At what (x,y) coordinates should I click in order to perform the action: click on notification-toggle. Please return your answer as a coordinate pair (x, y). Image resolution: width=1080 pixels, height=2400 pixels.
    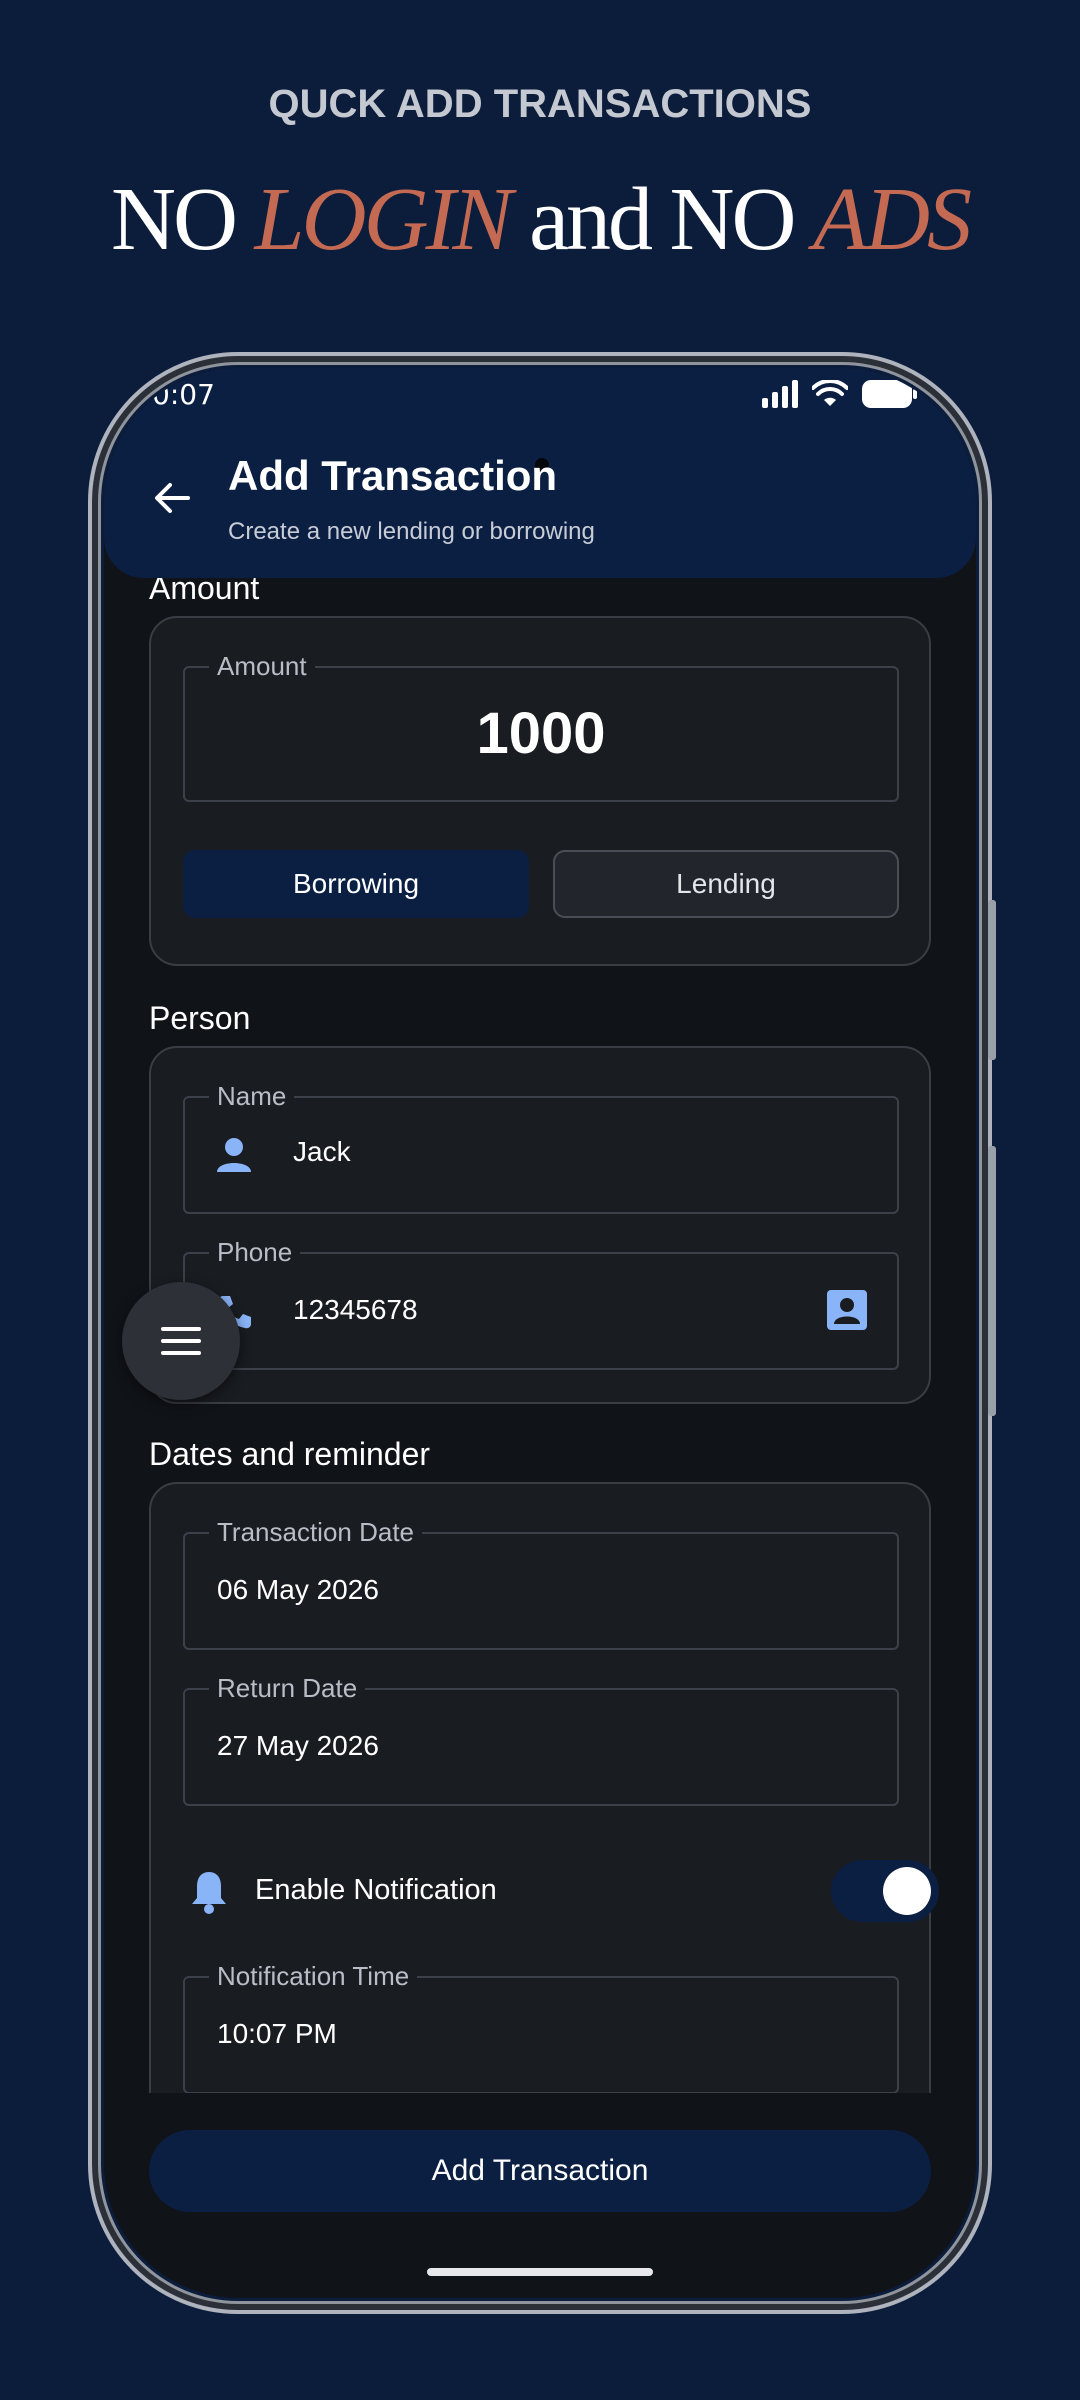
    Looking at the image, I should click on (885, 1891).